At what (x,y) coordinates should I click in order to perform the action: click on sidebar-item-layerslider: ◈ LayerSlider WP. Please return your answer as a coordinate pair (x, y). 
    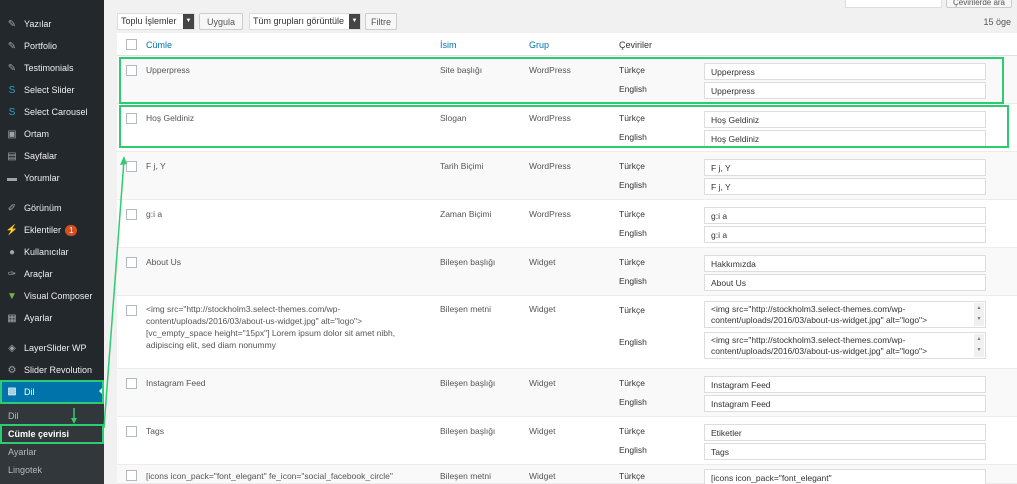
    Looking at the image, I should click on (52, 348).